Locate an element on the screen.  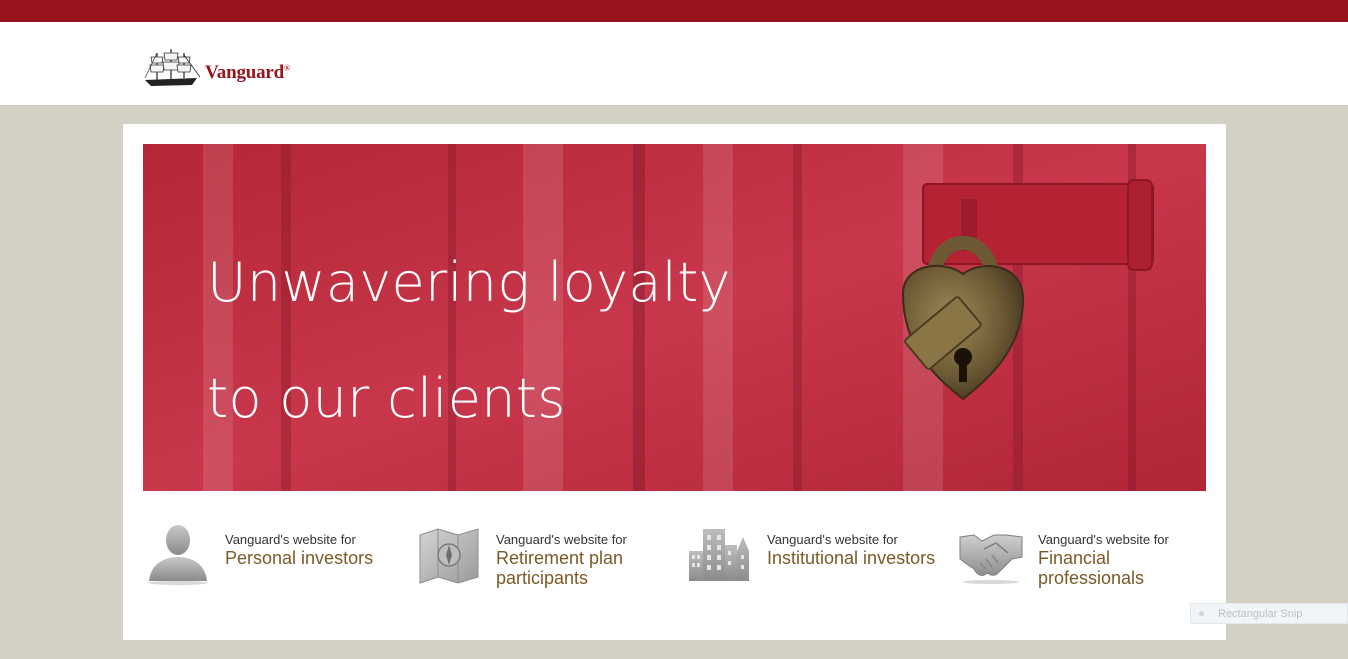
link-label: Institutional investors is located at coordinates (851, 558).